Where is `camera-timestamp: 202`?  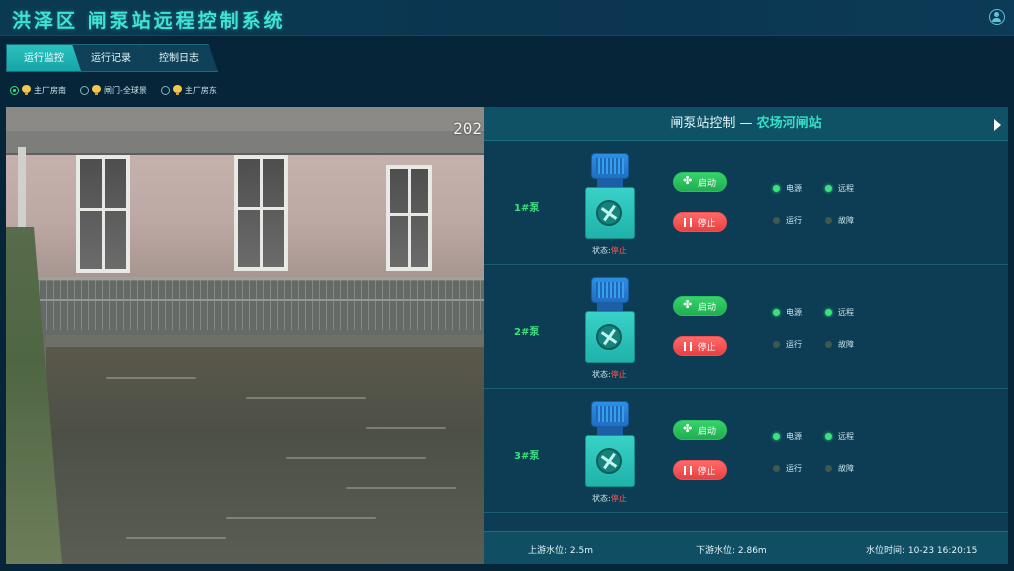 camera-timestamp: 202 is located at coordinates (467, 128).